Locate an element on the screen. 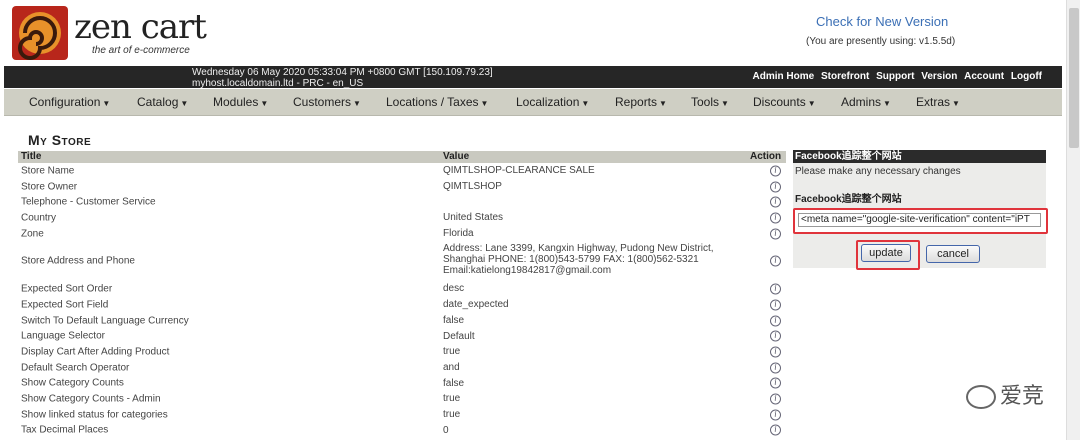  row-title: Expected Sort Field is located at coordinates (65, 305).